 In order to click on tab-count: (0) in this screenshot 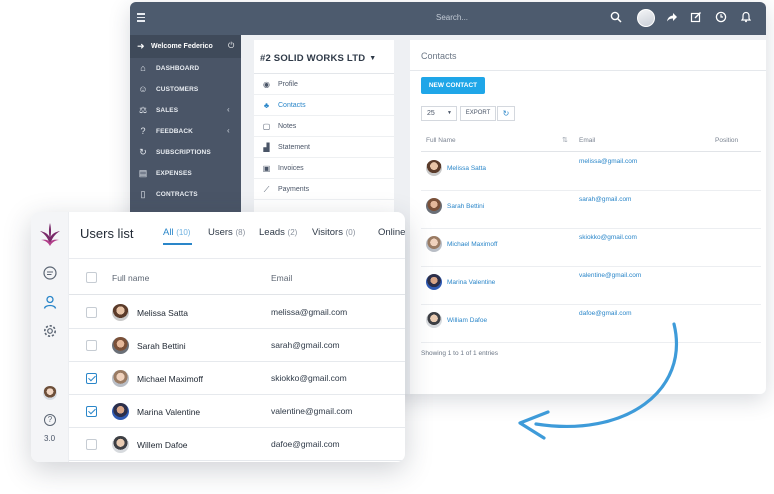, I will do `click(350, 232)`.